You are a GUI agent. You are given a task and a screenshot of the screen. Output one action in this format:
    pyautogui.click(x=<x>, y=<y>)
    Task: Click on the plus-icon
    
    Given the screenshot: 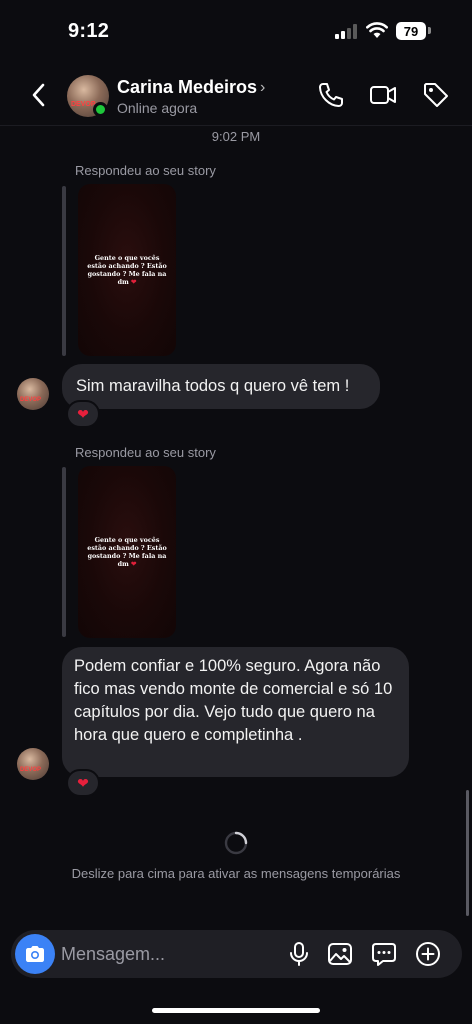 What is the action you would take?
    pyautogui.click(x=428, y=954)
    